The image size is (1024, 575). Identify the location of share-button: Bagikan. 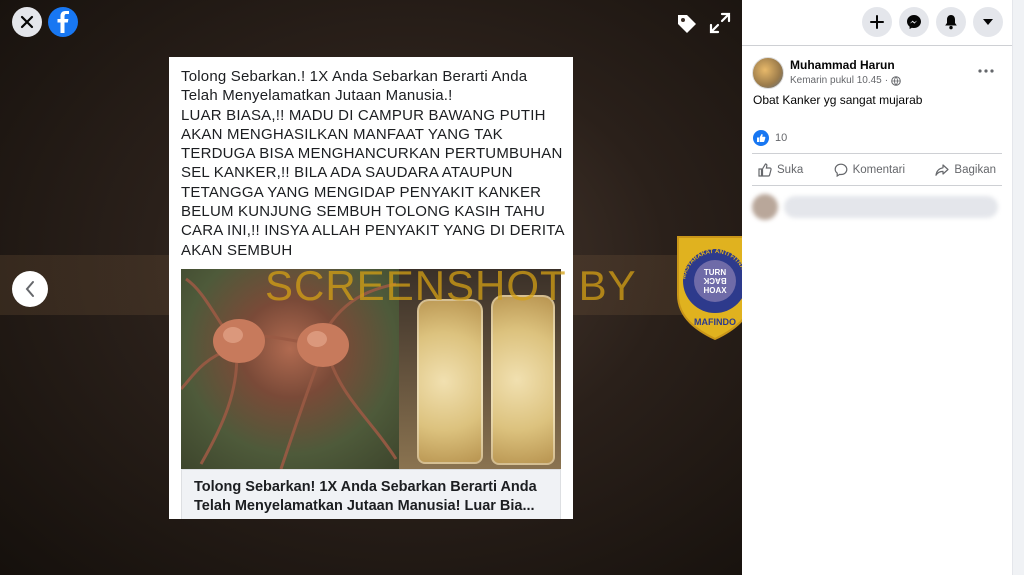
(965, 170).